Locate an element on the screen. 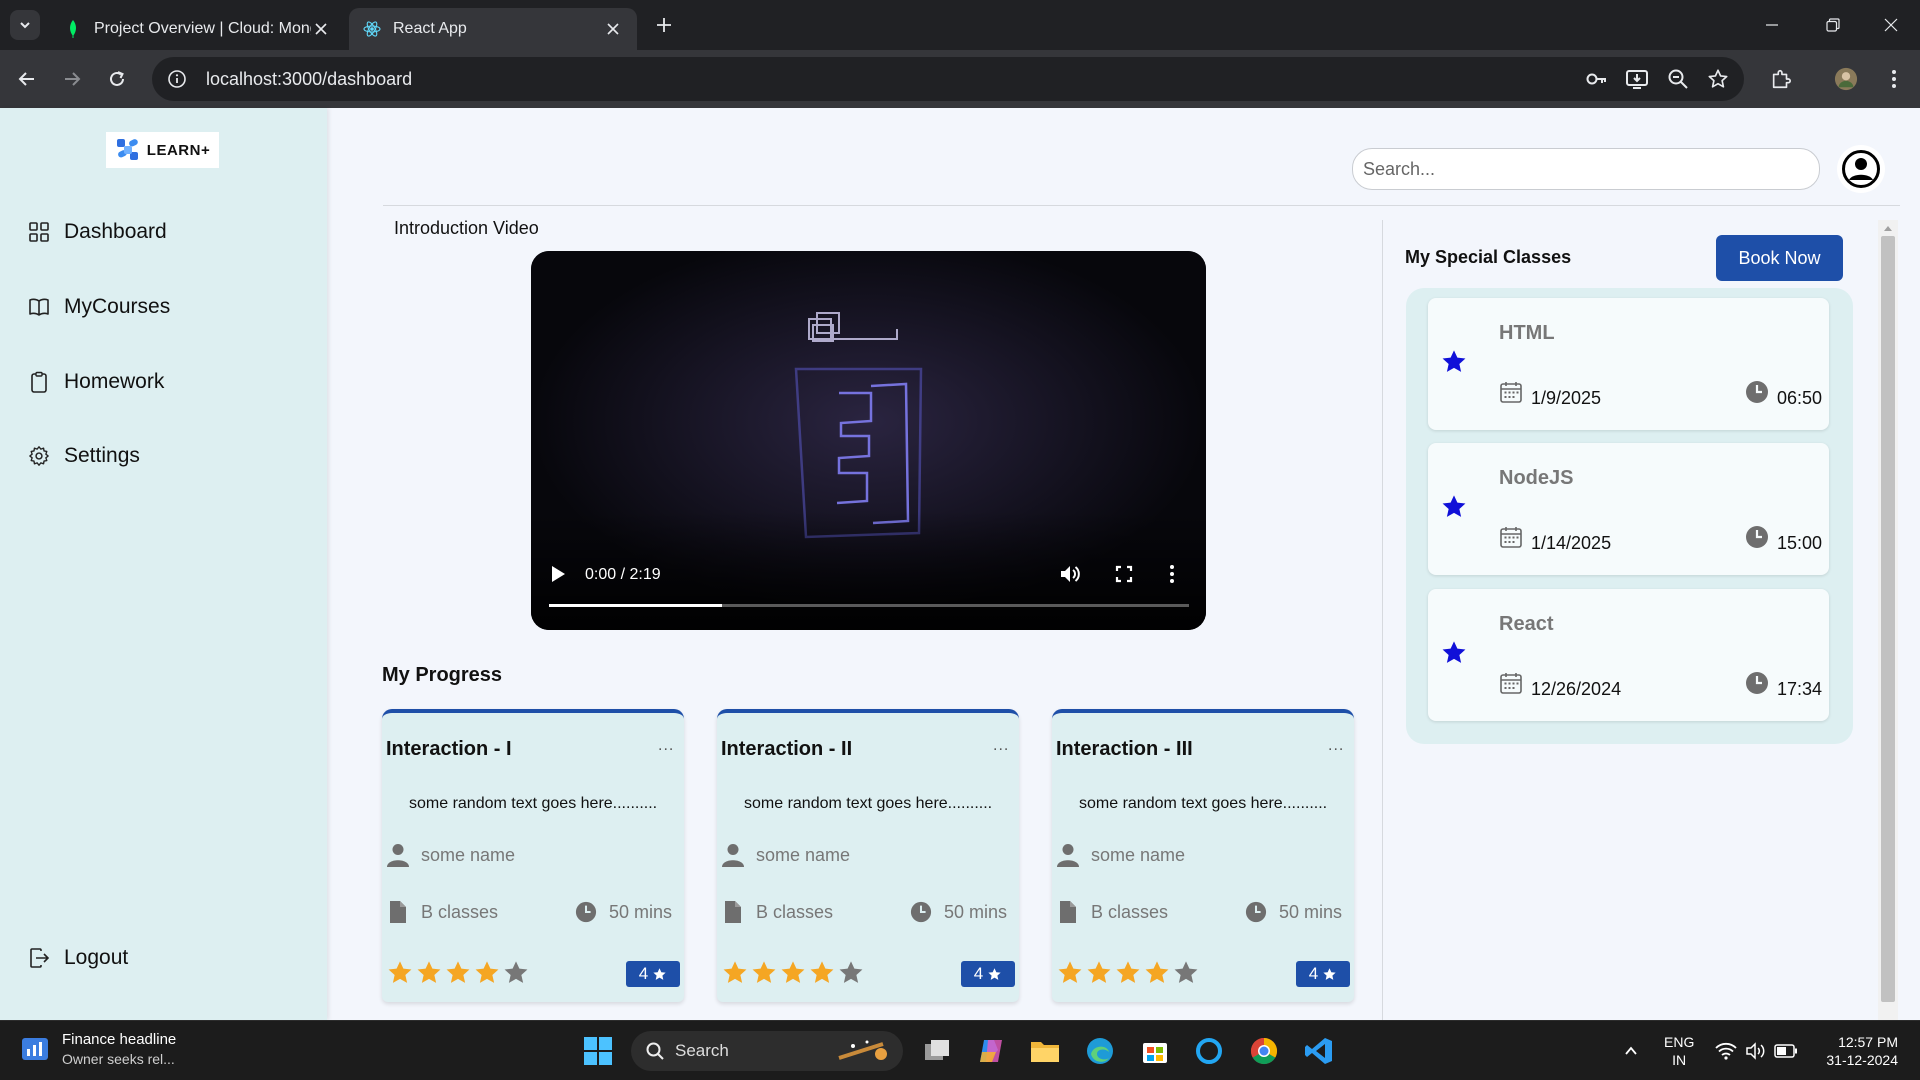 This screenshot has height=1080, width=1920. taskbar-search: Search is located at coordinates (767, 1051).